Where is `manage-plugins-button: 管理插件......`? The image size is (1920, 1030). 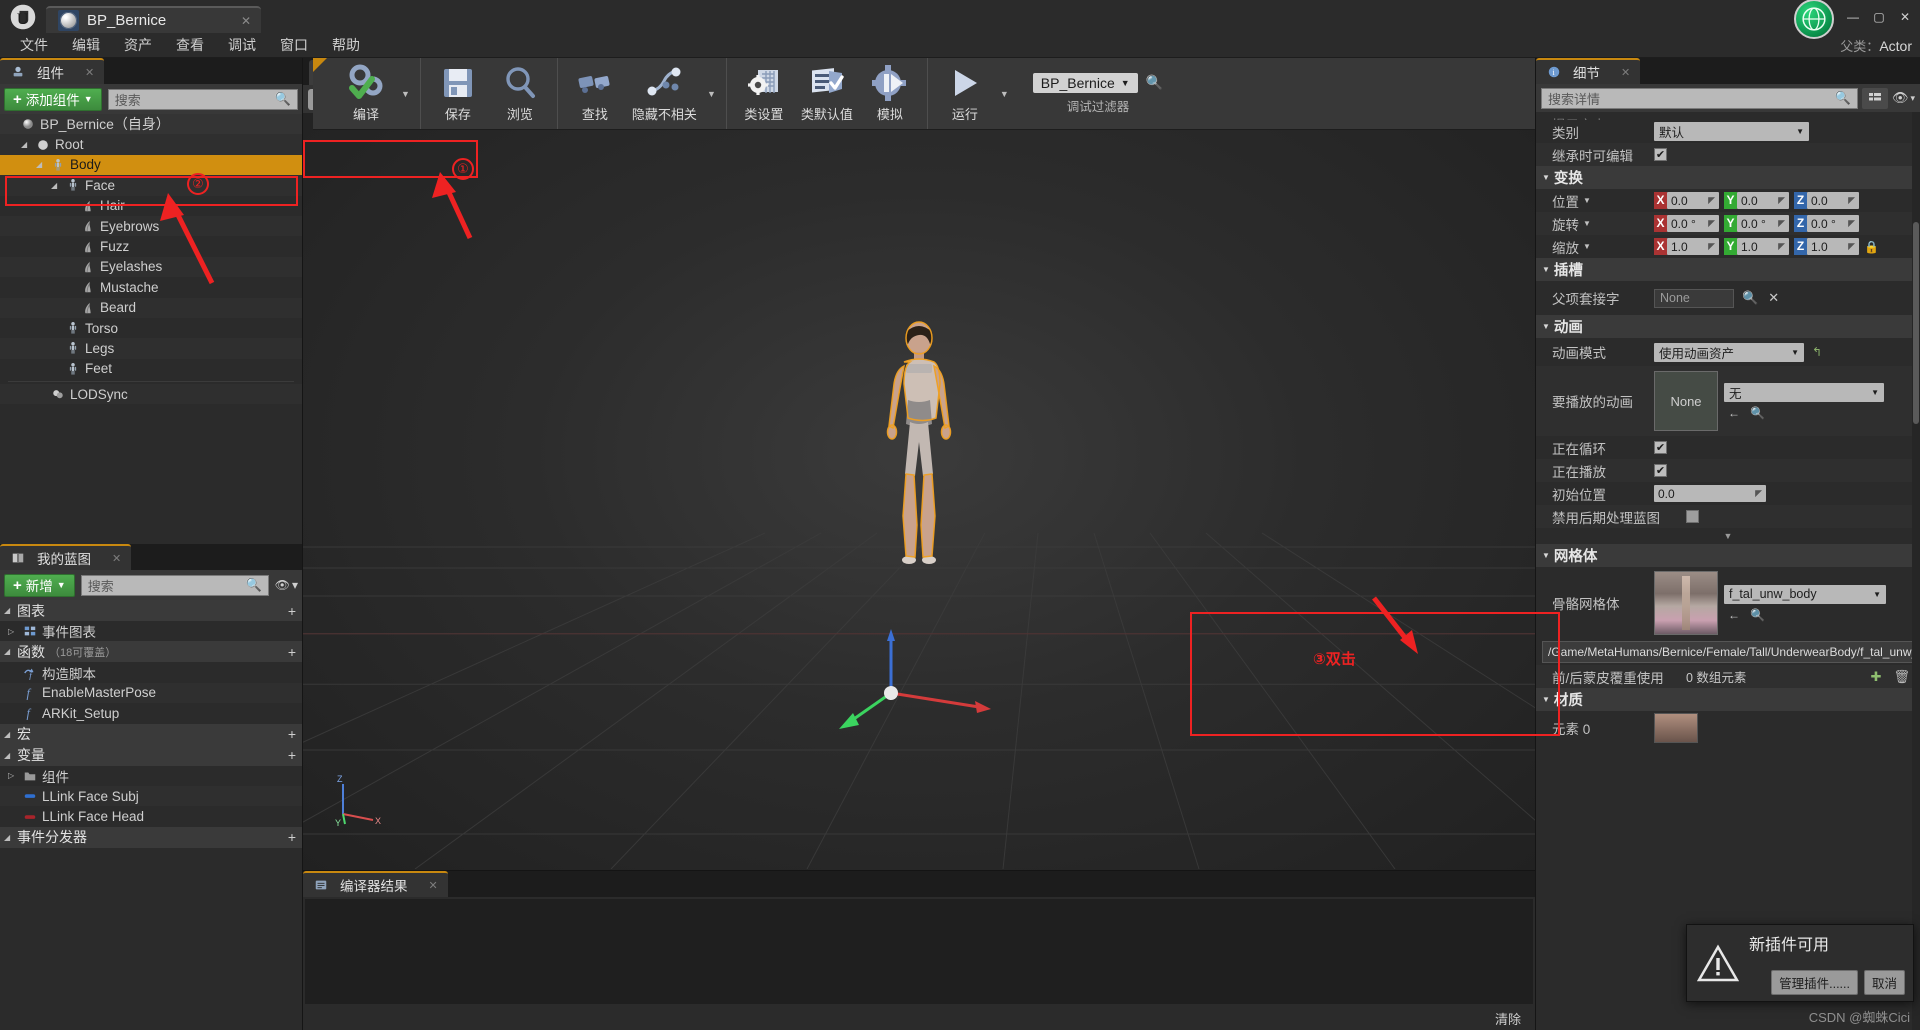 manage-plugins-button: 管理插件...... is located at coordinates (1814, 982).